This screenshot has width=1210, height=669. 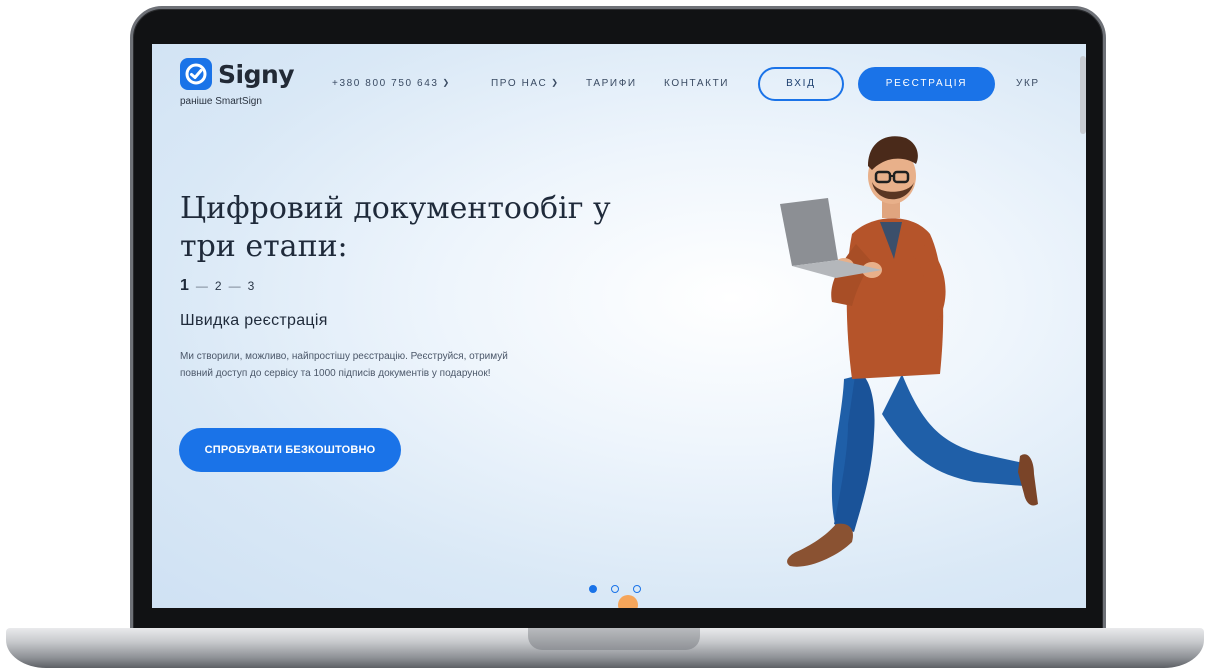 What do you see at coordinates (290, 450) in the screenshot?
I see `try-free-button: СПРОБУВАТИ БЕЗКОШТОВНО` at bounding box center [290, 450].